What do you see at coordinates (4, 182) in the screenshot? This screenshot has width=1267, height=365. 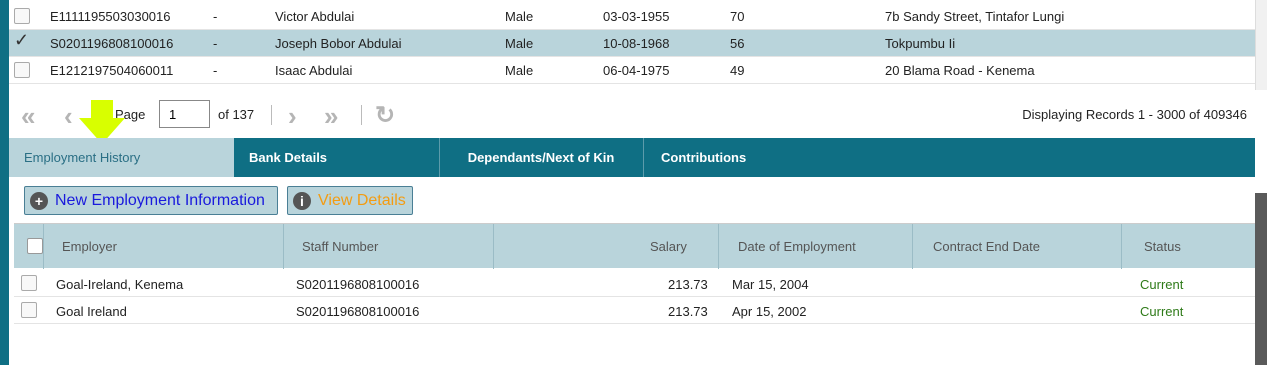 I see `left-accent-bar` at bounding box center [4, 182].